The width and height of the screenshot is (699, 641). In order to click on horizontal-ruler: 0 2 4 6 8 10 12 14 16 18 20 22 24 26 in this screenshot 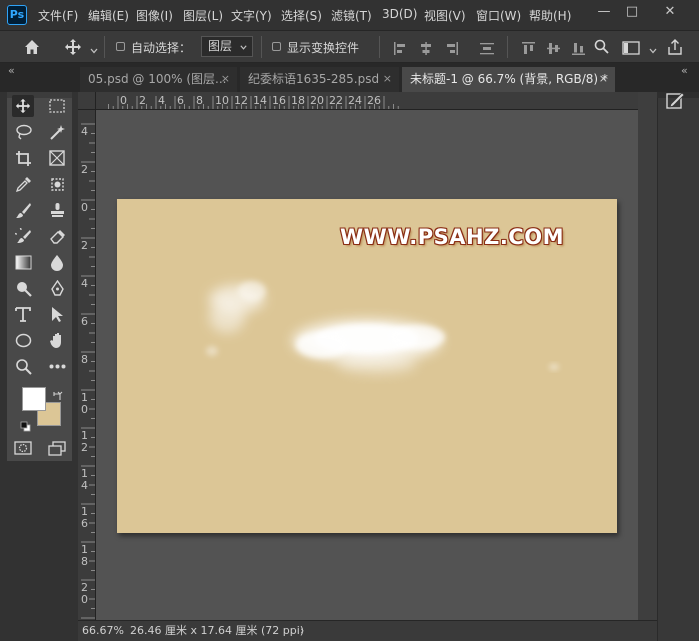, I will do `click(367, 101)`.